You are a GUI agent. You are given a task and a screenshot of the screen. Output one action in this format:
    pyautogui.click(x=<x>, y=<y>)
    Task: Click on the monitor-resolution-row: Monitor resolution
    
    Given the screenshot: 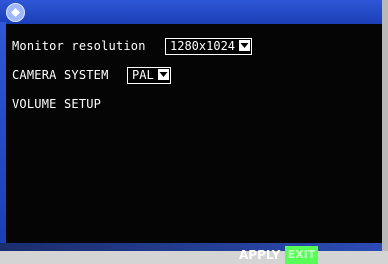 What is the action you would take?
    pyautogui.click(x=79, y=46)
    